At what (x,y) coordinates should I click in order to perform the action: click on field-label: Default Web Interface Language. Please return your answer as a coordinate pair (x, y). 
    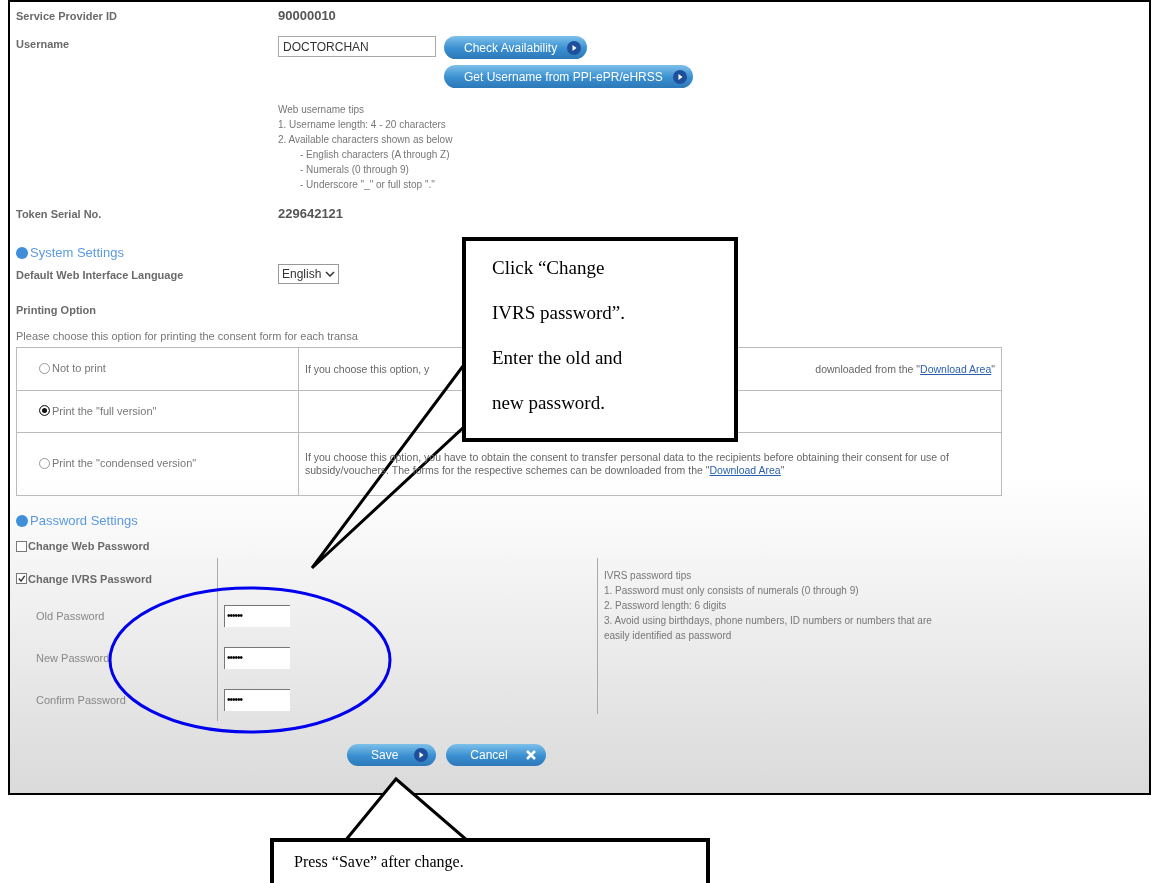
    Looking at the image, I should click on (100, 274).